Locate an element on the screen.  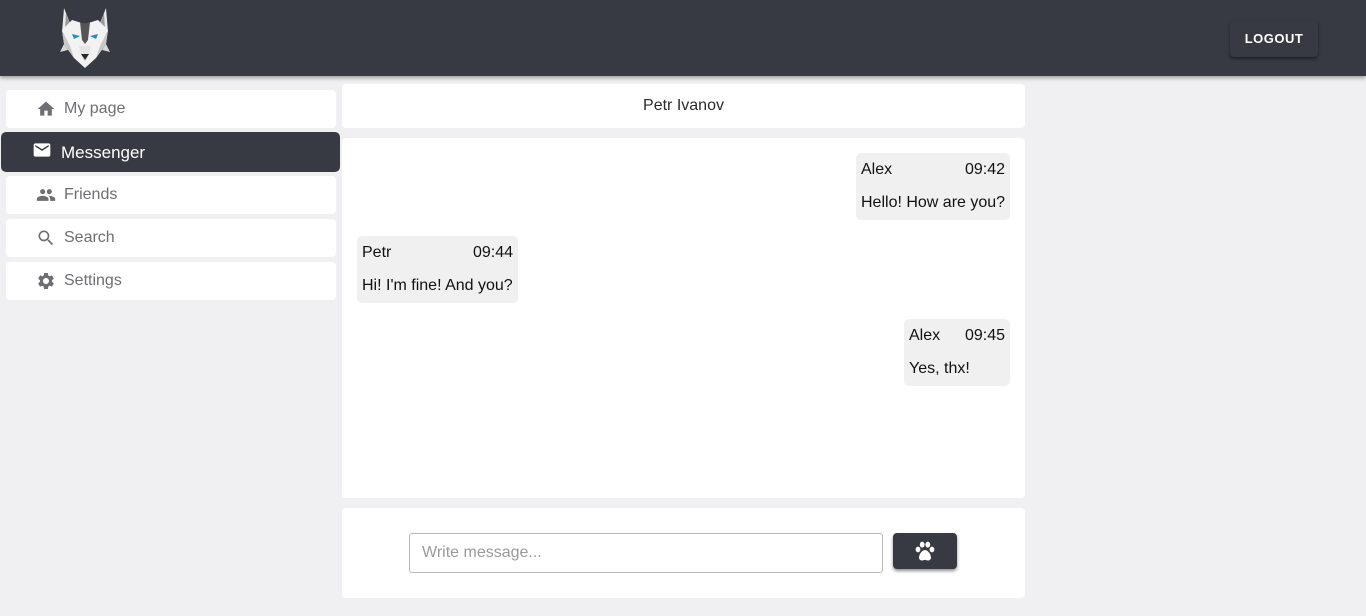
sidebar-item-search: Search is located at coordinates (171, 238).